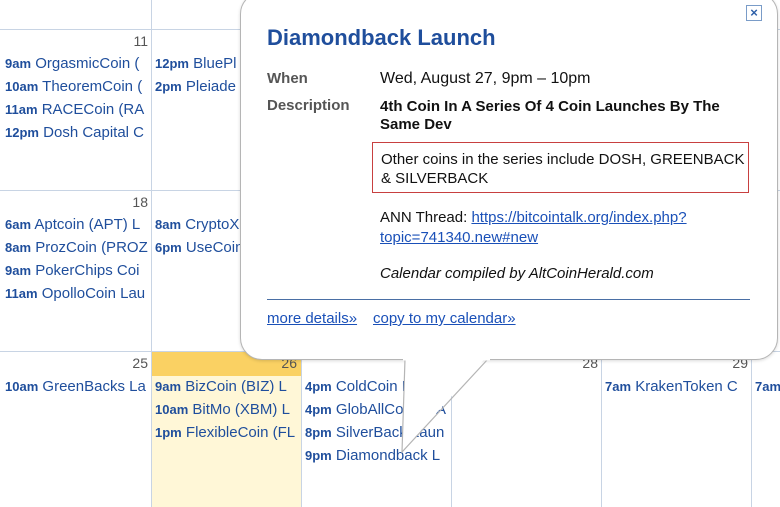 Image resolution: width=780 pixels, height=507 pixels. What do you see at coordinates (212, 224) in the screenshot?
I see `event-title: CryptoX` at bounding box center [212, 224].